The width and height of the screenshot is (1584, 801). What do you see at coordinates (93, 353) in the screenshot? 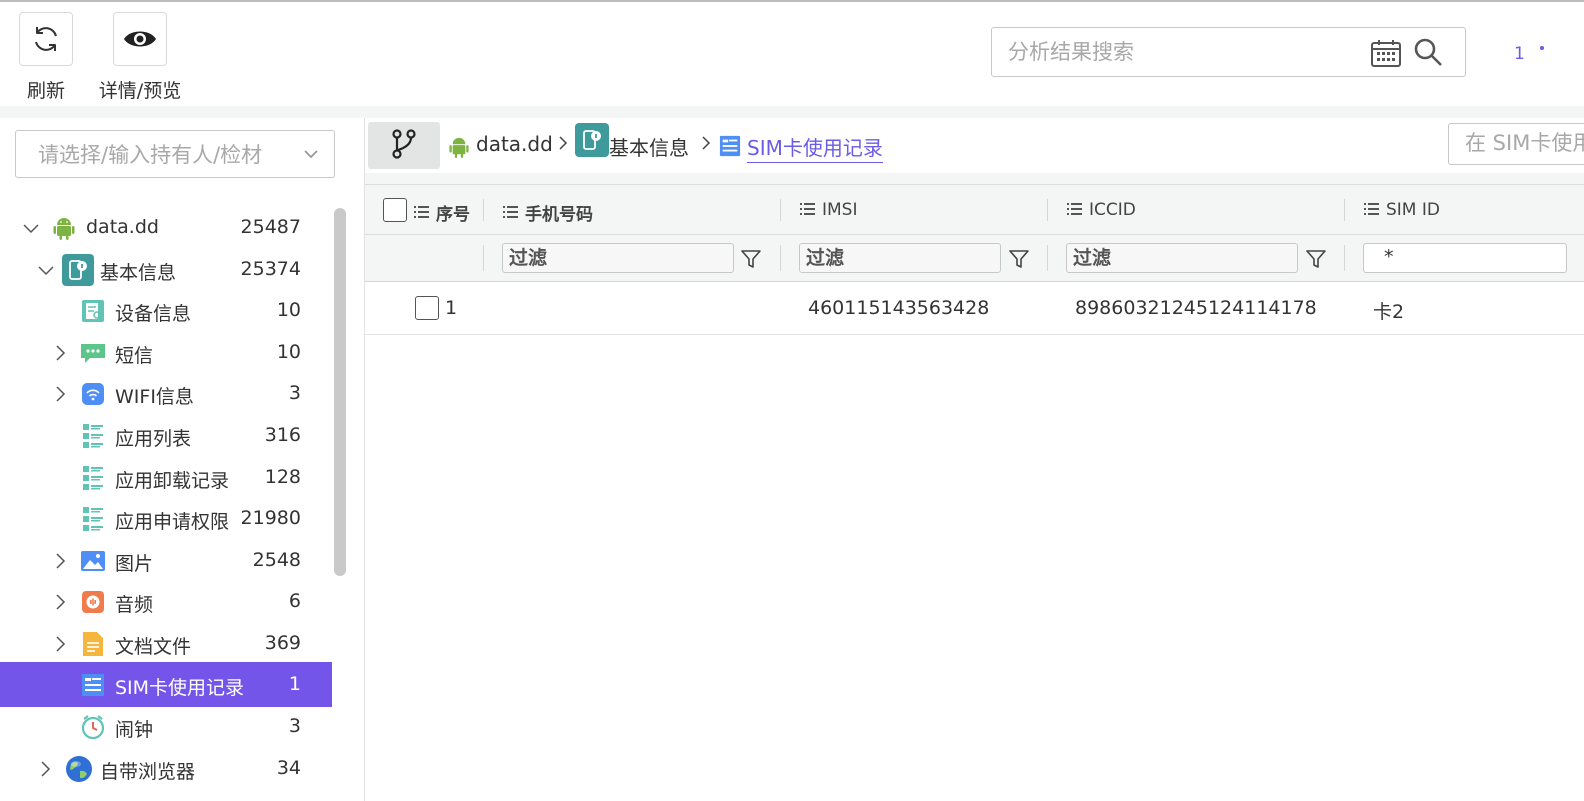
I see `sms-icon` at bounding box center [93, 353].